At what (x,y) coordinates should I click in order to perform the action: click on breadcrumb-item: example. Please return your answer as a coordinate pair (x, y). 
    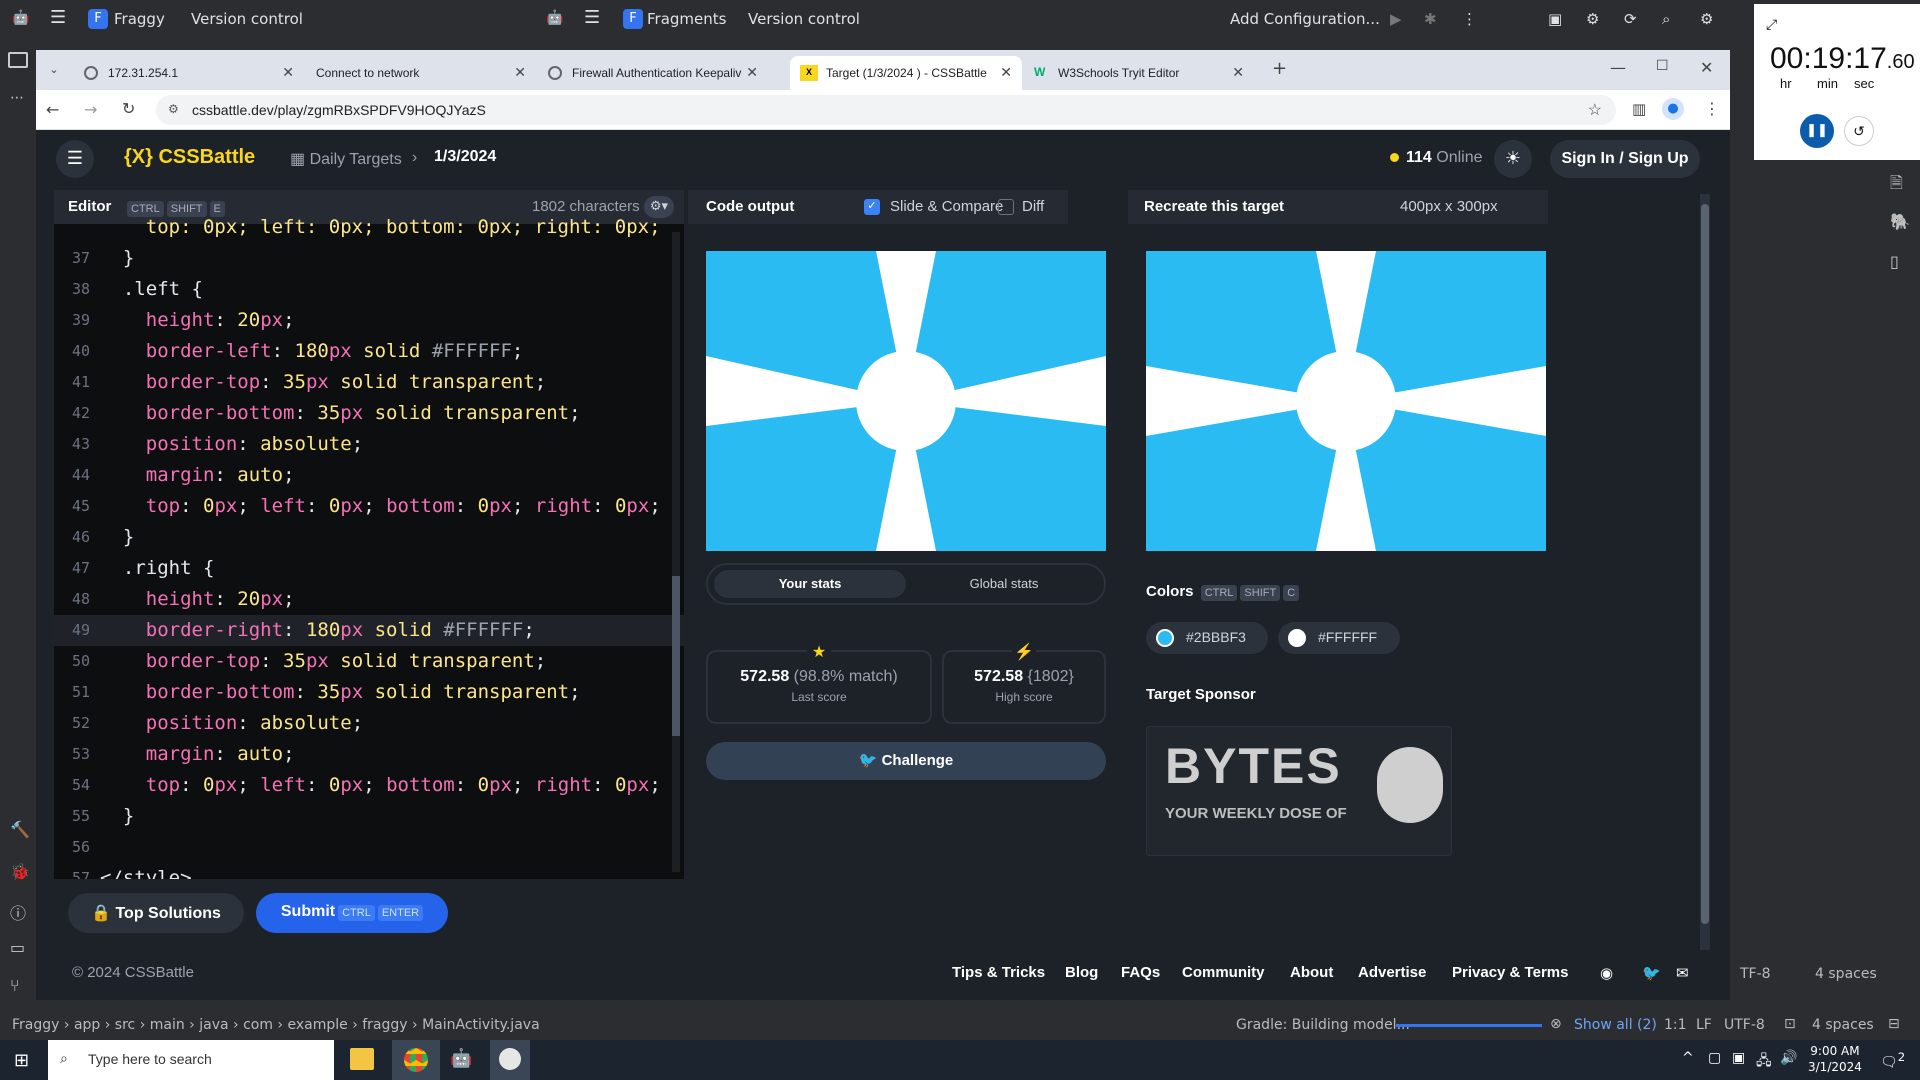
    Looking at the image, I should click on (317, 1025).